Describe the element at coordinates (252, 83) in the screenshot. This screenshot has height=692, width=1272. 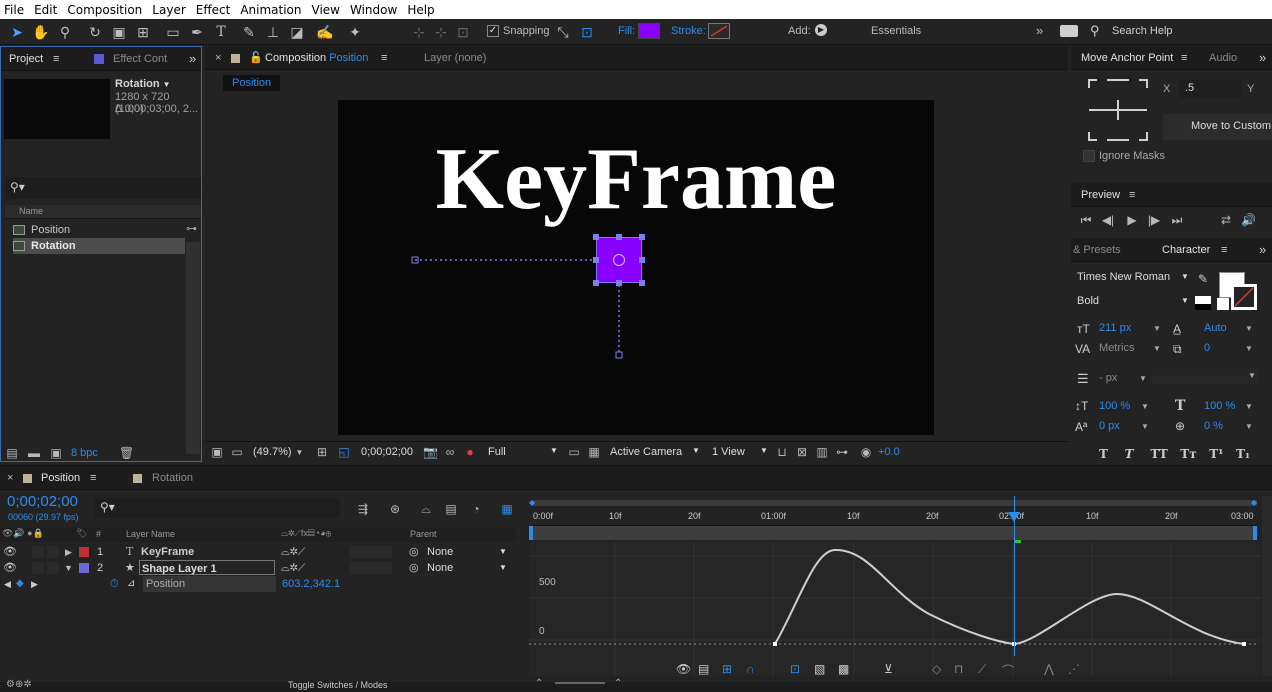
I see `comp-breadcrumb: Position` at that location.